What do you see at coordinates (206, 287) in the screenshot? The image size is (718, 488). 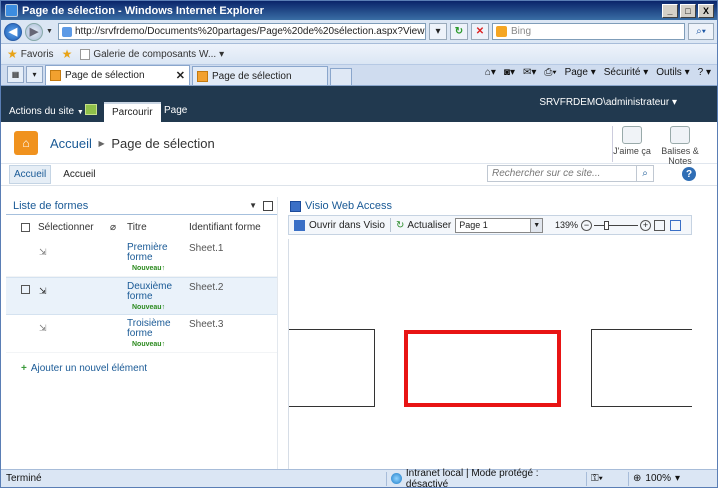 I see `row-shape-id: Sheet.2` at bounding box center [206, 287].